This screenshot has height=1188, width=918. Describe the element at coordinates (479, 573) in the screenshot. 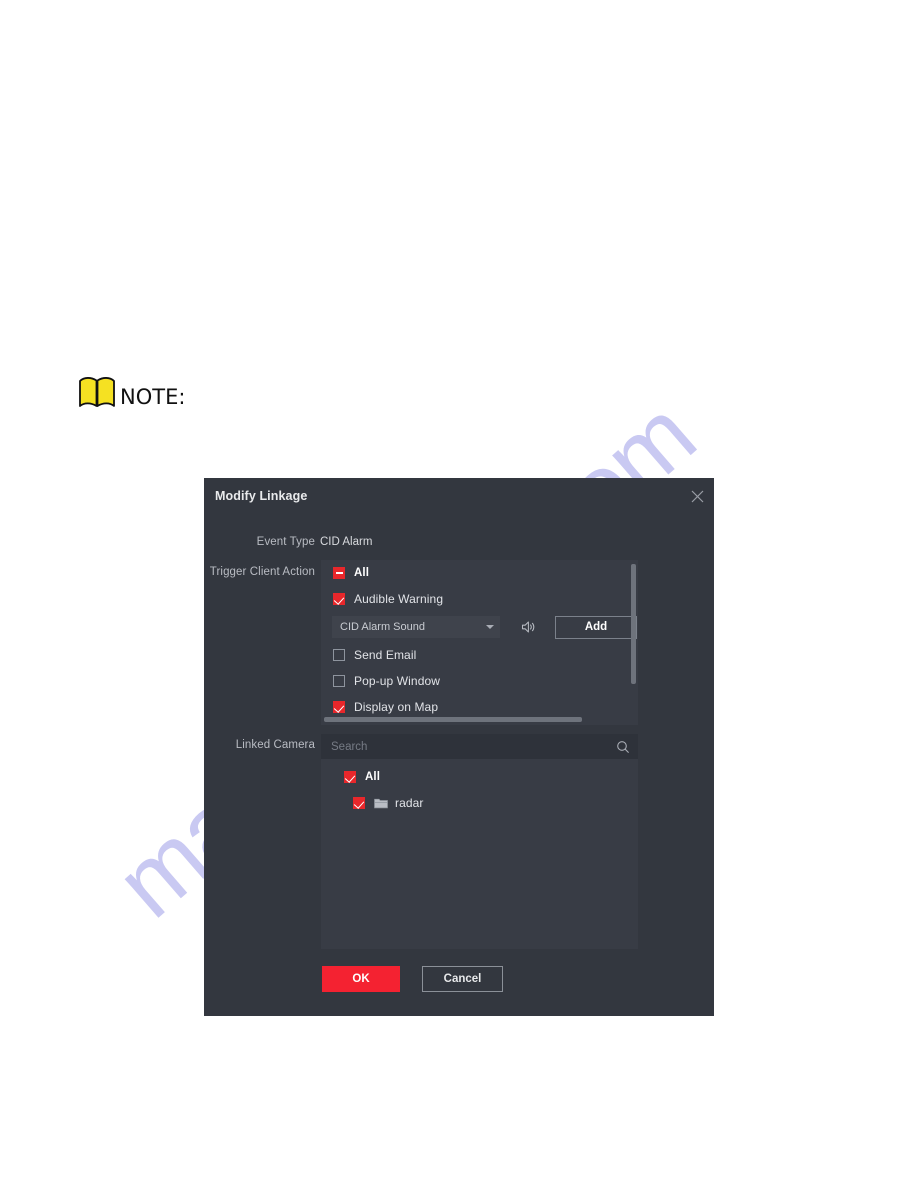

I see `trigger-item-all: All` at that location.